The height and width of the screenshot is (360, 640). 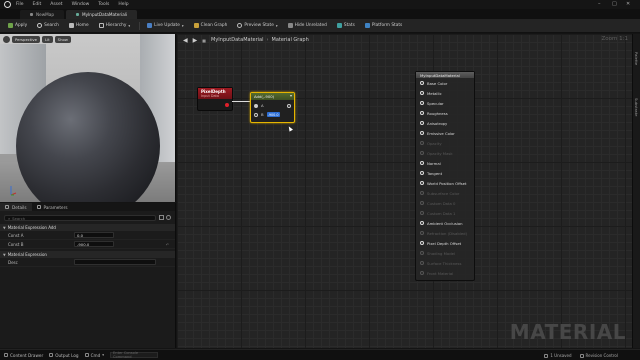 I want to click on breadcrumb-material: MyInputDataMaterial, so click(x=237, y=40).